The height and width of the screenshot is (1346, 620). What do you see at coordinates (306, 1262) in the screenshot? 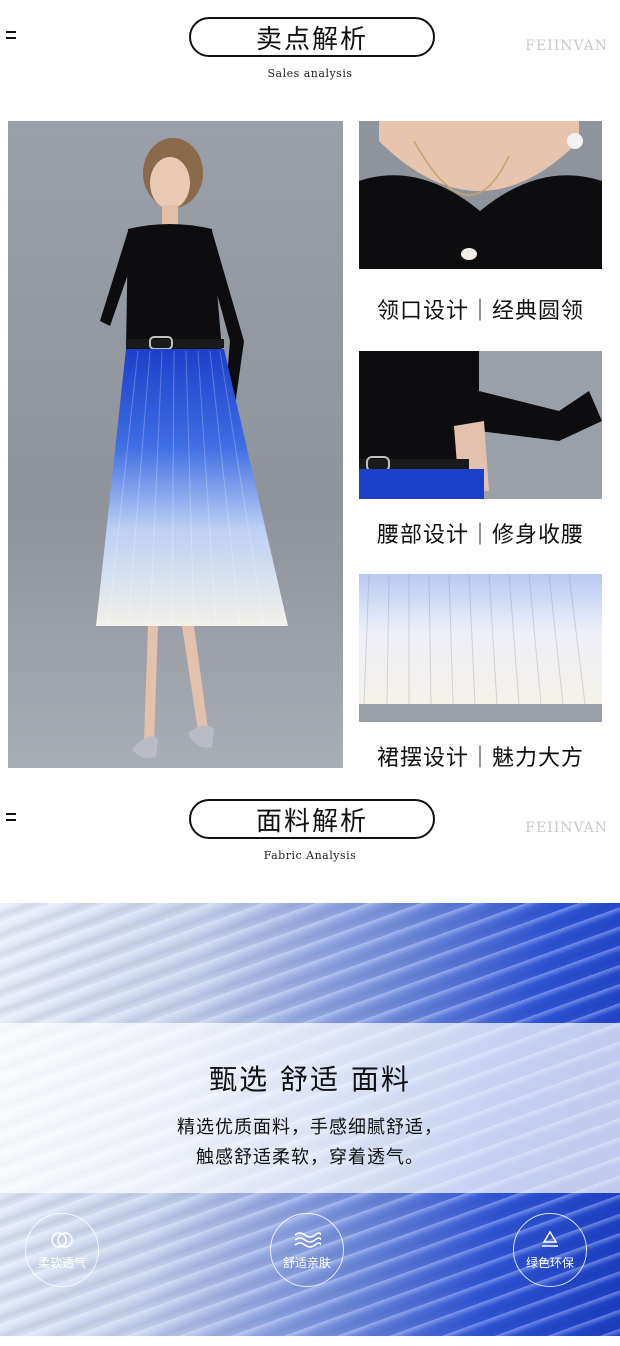
I see `badge-label: 舒适亲肤` at bounding box center [306, 1262].